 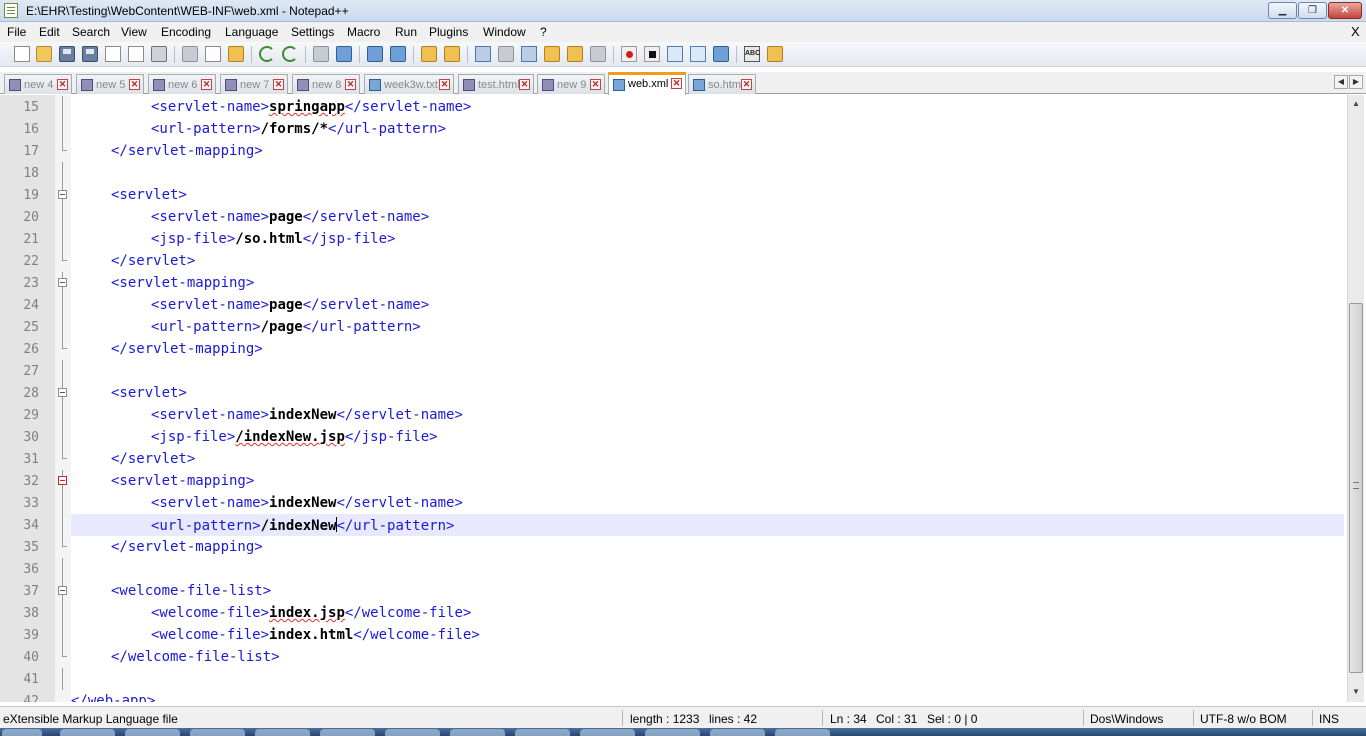 What do you see at coordinates (775, 54) in the screenshot?
I see `plugin-icon` at bounding box center [775, 54].